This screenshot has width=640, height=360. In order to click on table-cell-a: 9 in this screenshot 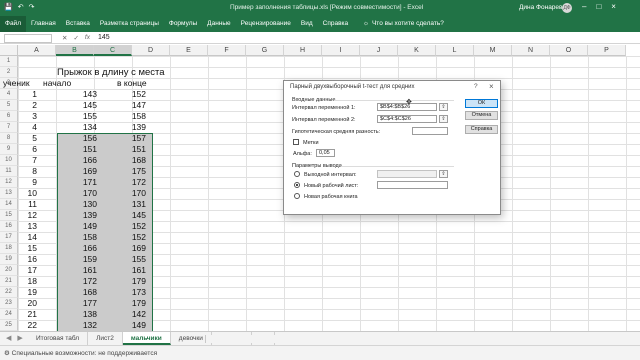, I will do `click(20, 182)`.